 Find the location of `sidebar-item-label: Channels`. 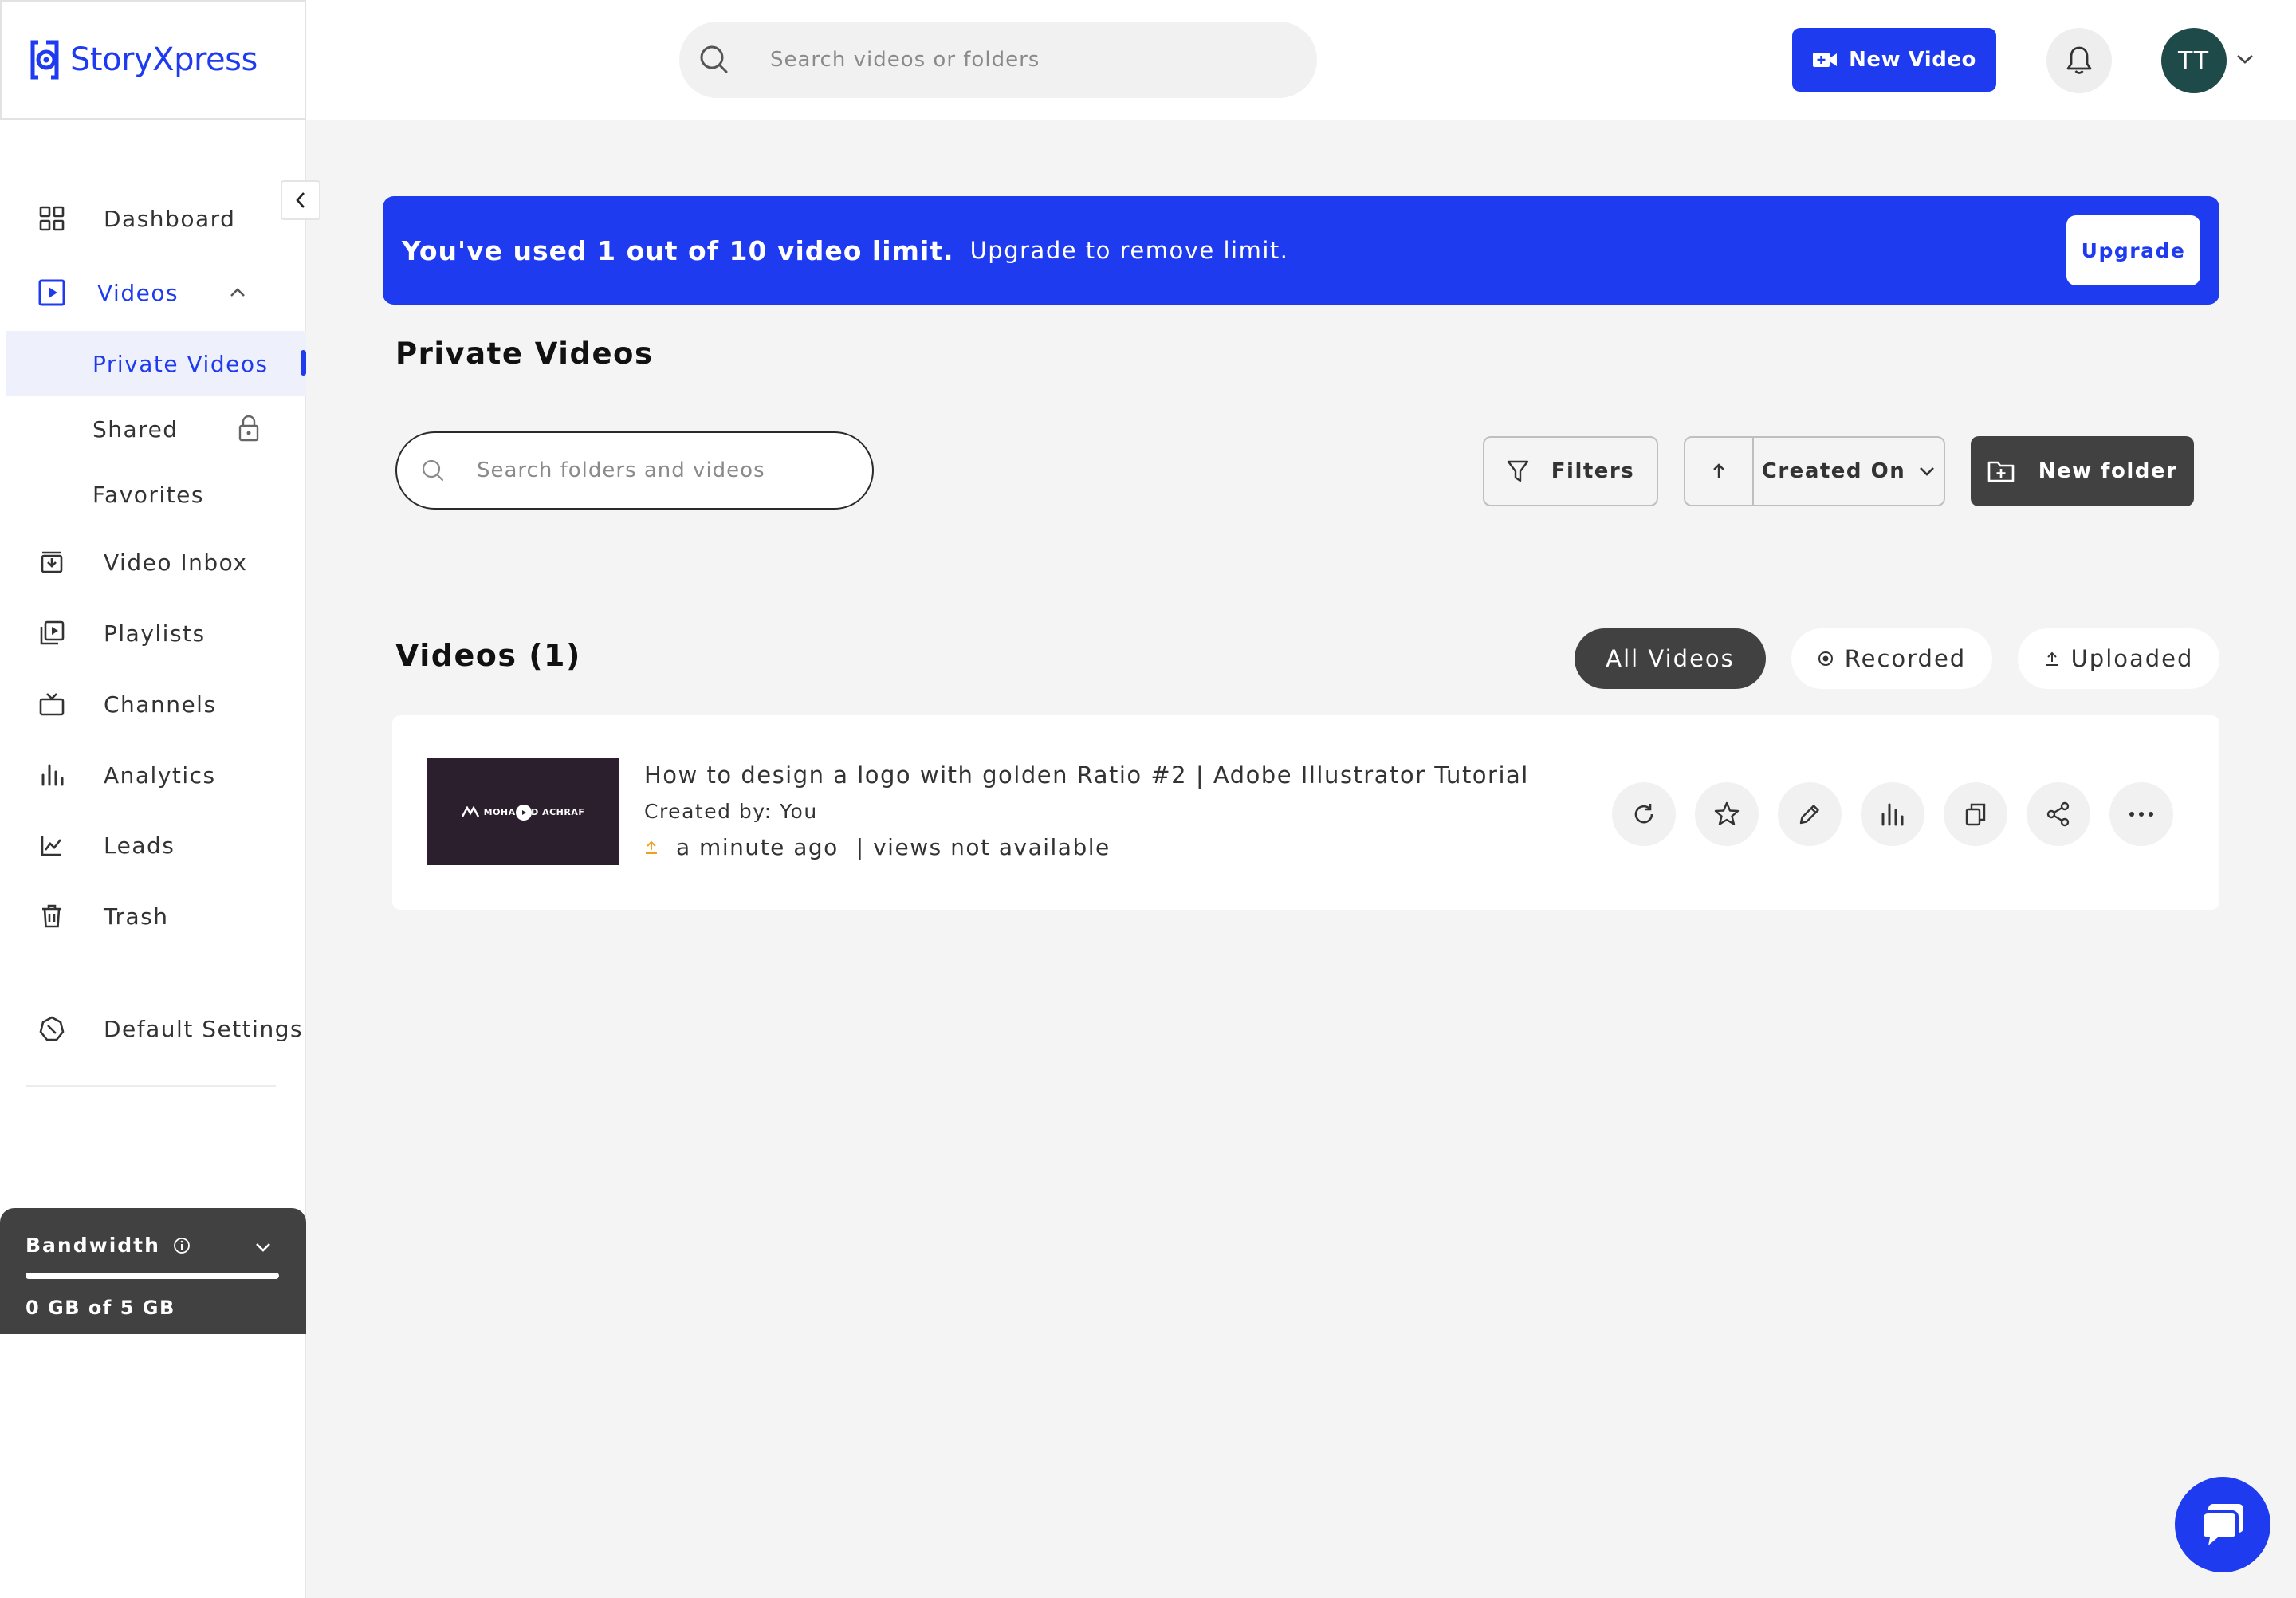

sidebar-item-label: Channels is located at coordinates (160, 704).